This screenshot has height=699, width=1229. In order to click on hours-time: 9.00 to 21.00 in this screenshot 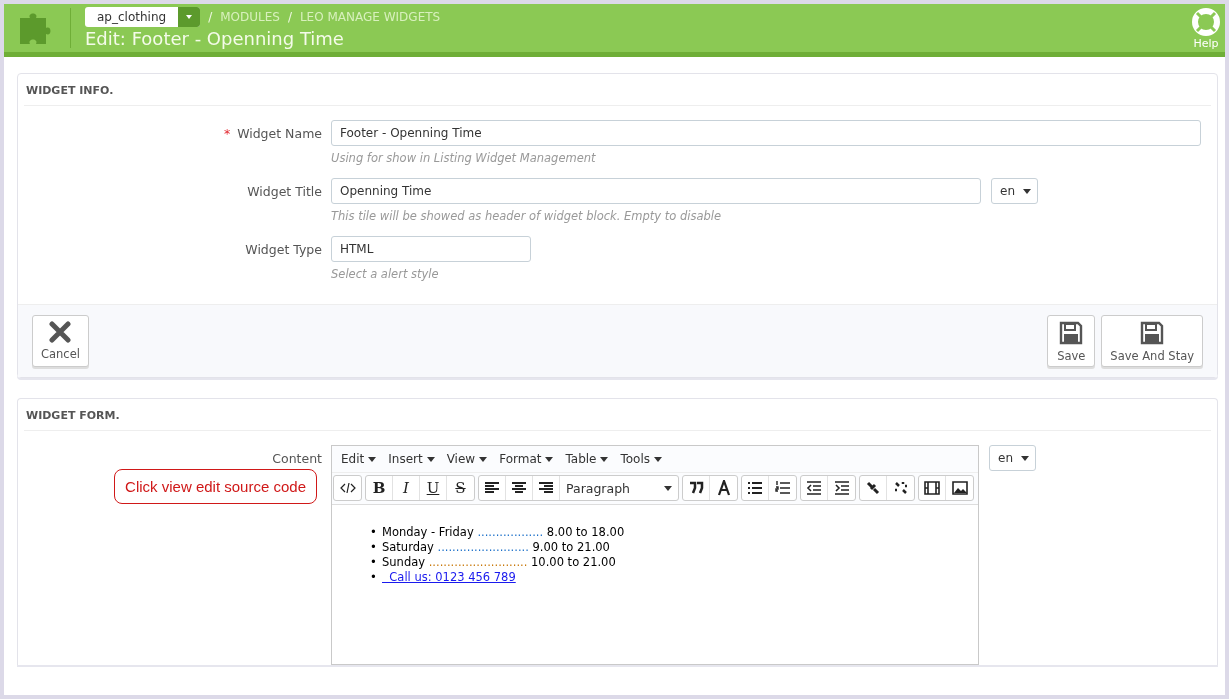, I will do `click(571, 547)`.